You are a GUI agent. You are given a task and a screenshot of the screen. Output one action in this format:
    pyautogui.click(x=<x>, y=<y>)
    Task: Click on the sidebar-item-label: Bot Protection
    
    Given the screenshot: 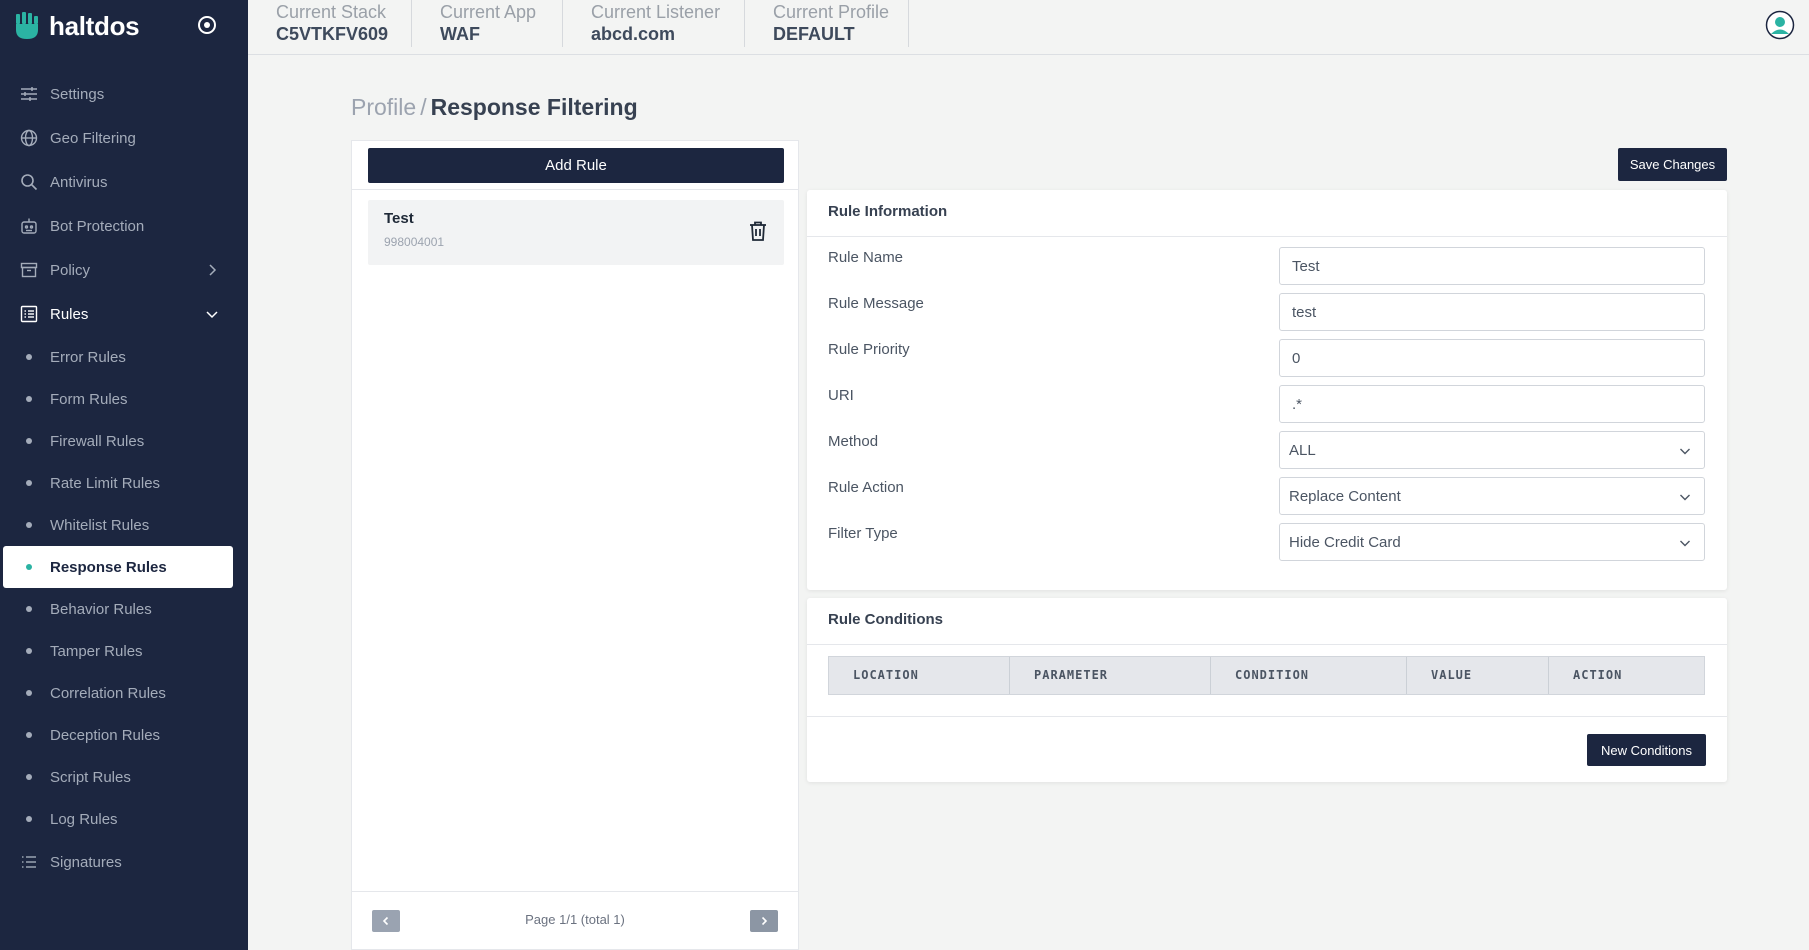 What is the action you would take?
    pyautogui.click(x=97, y=226)
    